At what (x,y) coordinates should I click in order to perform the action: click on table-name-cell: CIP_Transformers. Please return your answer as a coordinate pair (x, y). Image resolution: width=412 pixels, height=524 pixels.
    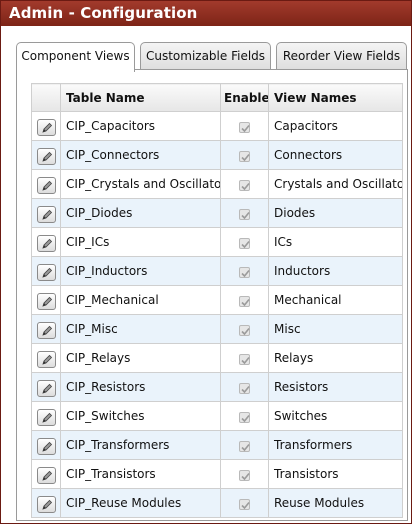
    Looking at the image, I should click on (140, 445).